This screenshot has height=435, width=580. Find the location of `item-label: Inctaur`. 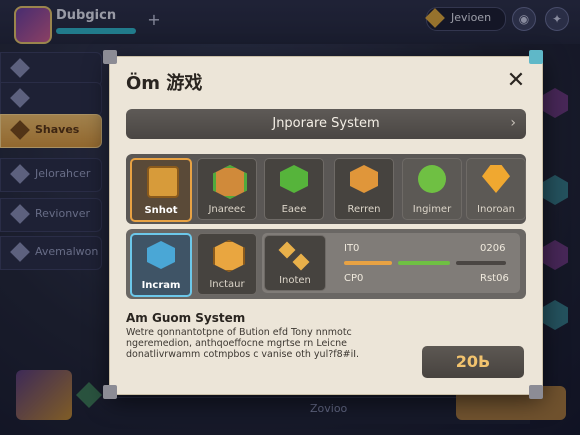

item-label: Inctaur is located at coordinates (227, 284).